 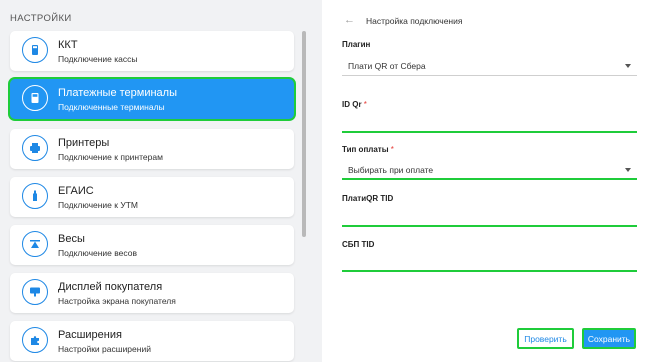 I want to click on settings-item-subtitle: Подключение к принтерам, so click(x=110, y=157).